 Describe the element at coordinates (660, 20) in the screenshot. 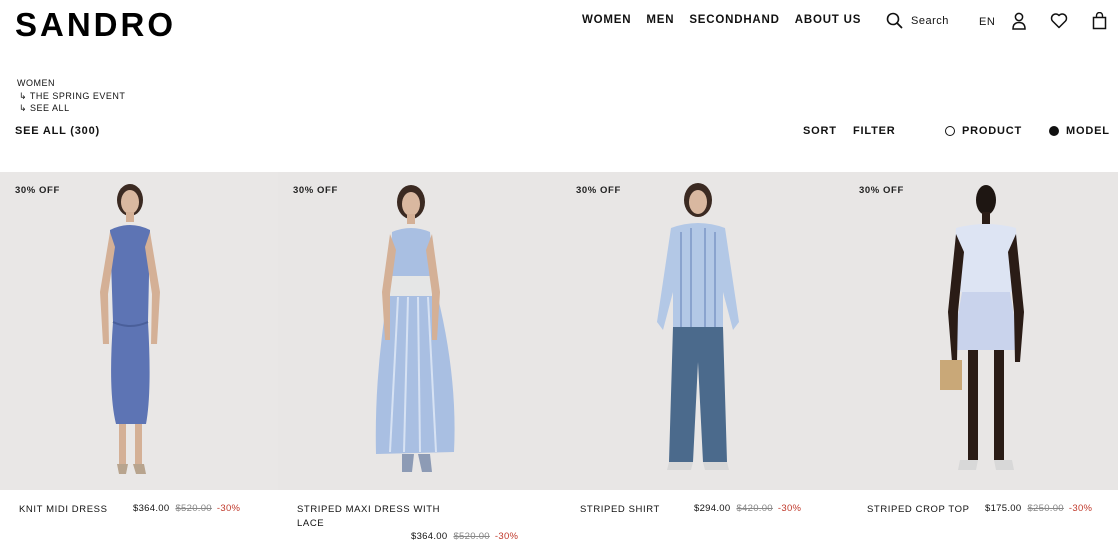

I see `nav-men: MEN` at that location.